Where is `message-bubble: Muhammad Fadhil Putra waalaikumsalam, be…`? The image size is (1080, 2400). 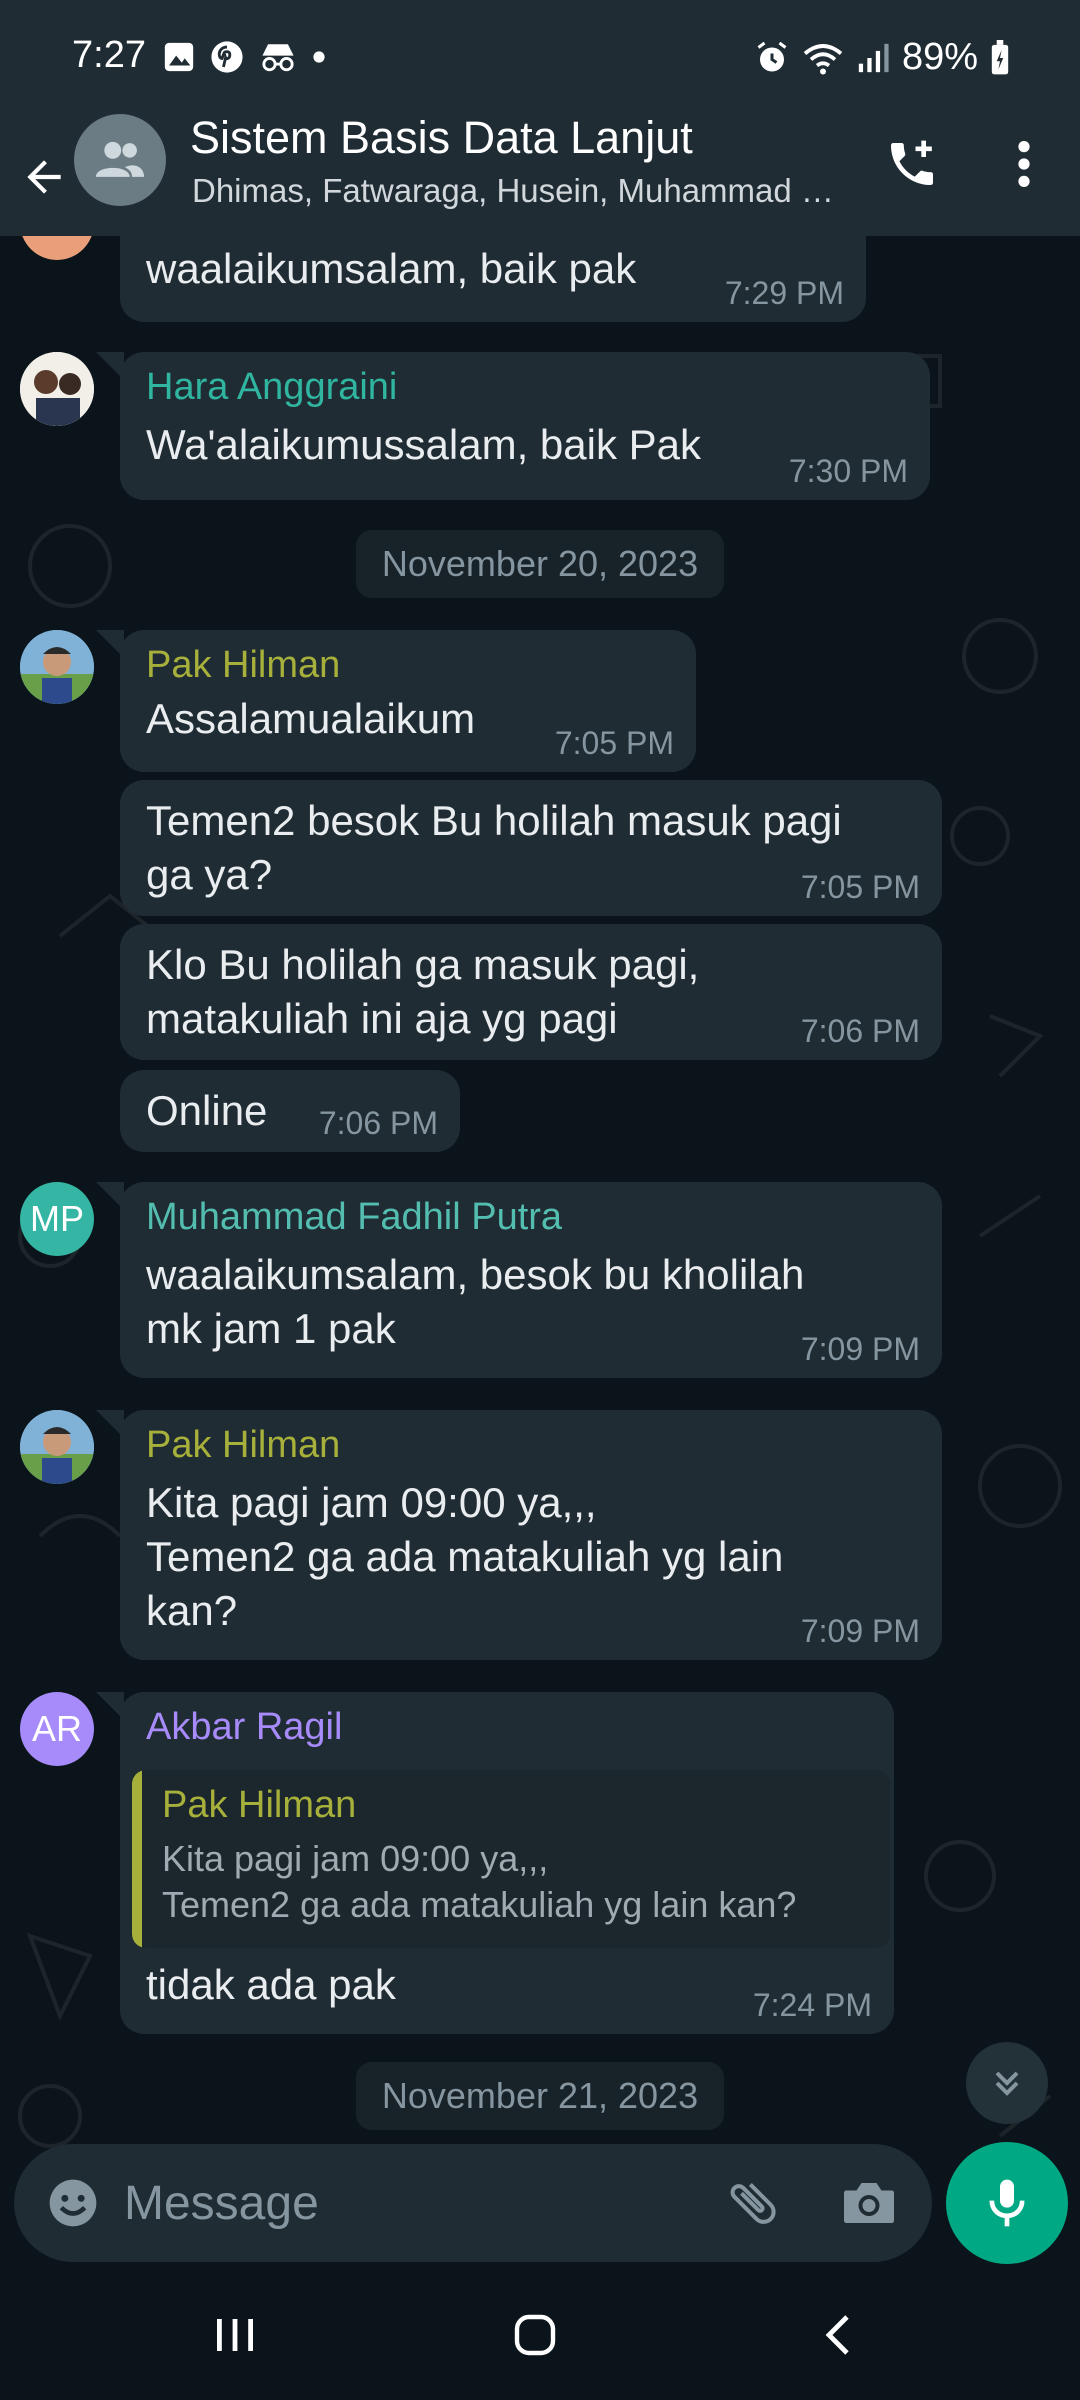 message-bubble: Muhammad Fadhil Putra waalaikumsalam, be… is located at coordinates (531, 1280).